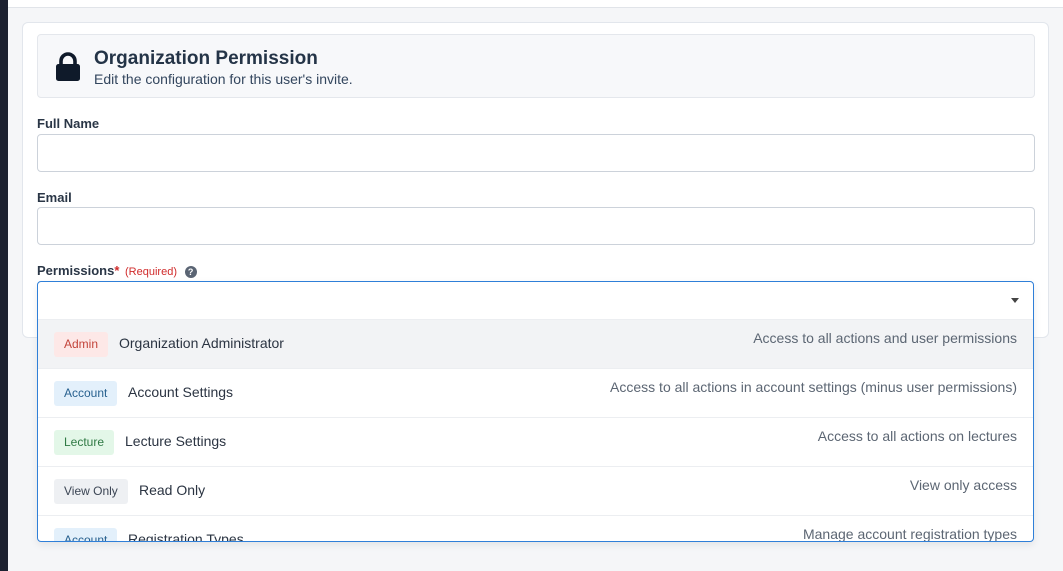  Describe the element at coordinates (190, 272) in the screenshot. I see `question-circle-icon: ?` at that location.